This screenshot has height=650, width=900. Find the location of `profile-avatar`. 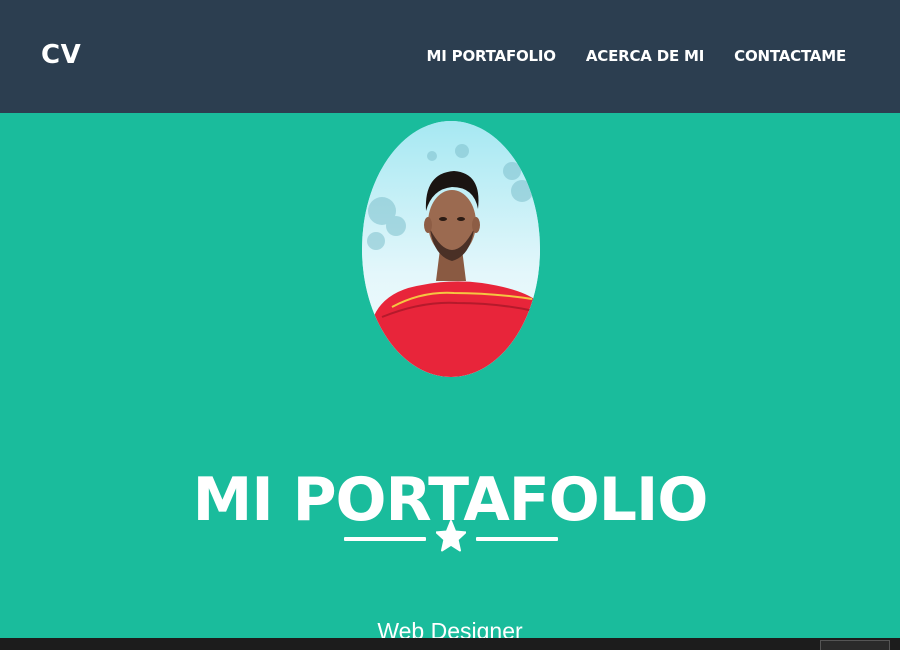

profile-avatar is located at coordinates (451, 249).